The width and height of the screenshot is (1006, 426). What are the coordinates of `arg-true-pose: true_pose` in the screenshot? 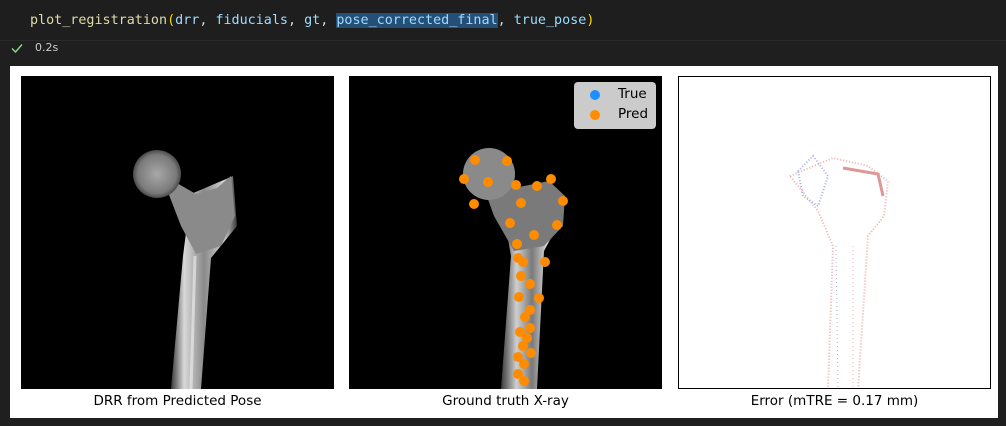 It's located at (550, 20).